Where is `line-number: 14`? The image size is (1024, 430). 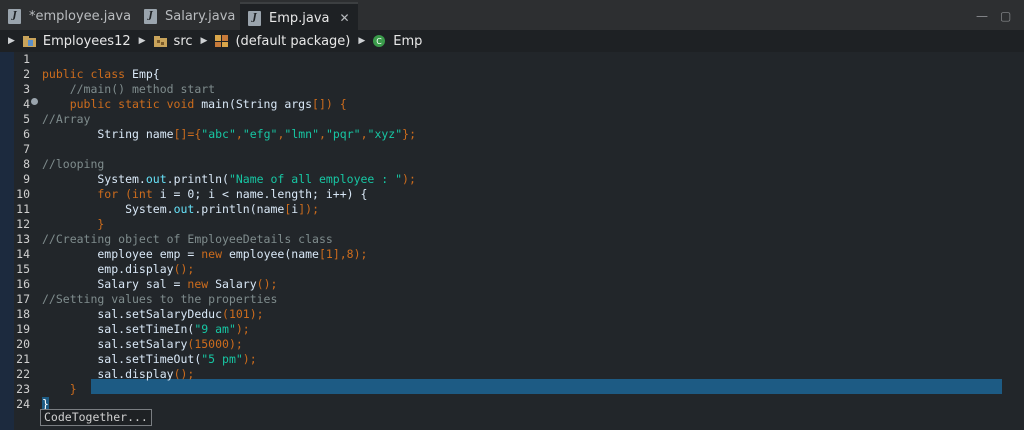
line-number: 14 is located at coordinates (23, 254).